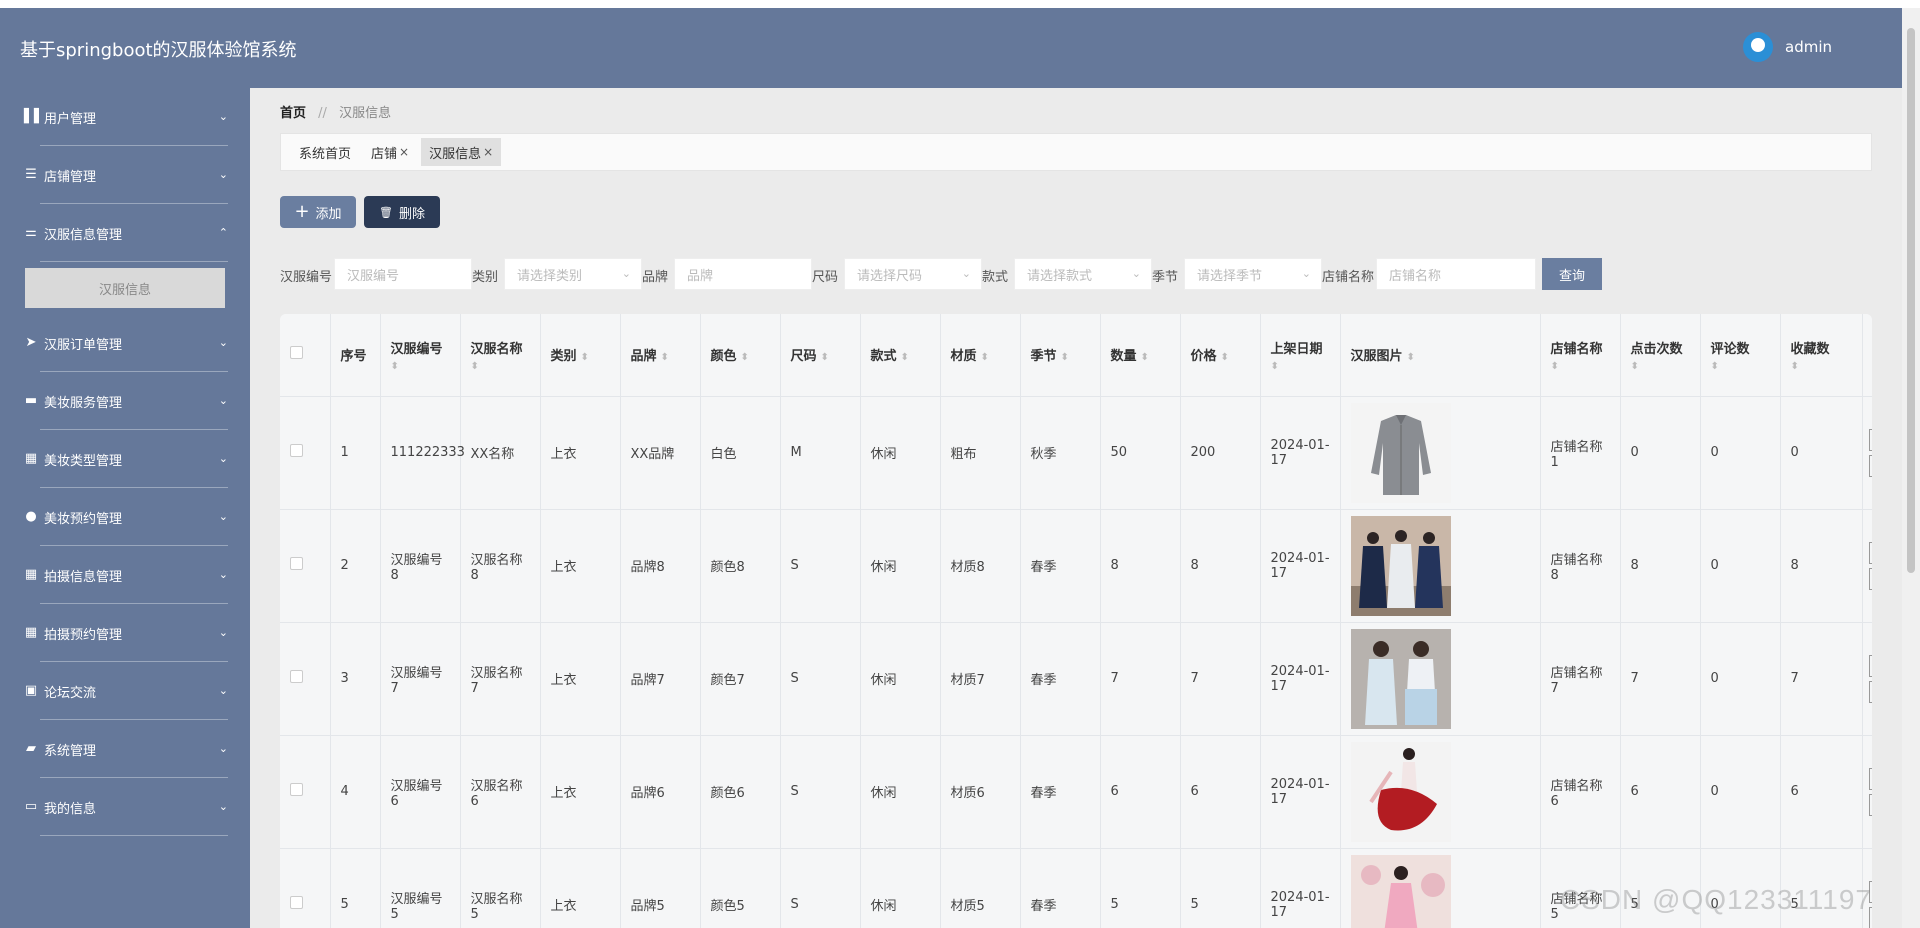 This screenshot has height=928, width=1920. I want to click on tab-home: 系统首页, so click(325, 152).